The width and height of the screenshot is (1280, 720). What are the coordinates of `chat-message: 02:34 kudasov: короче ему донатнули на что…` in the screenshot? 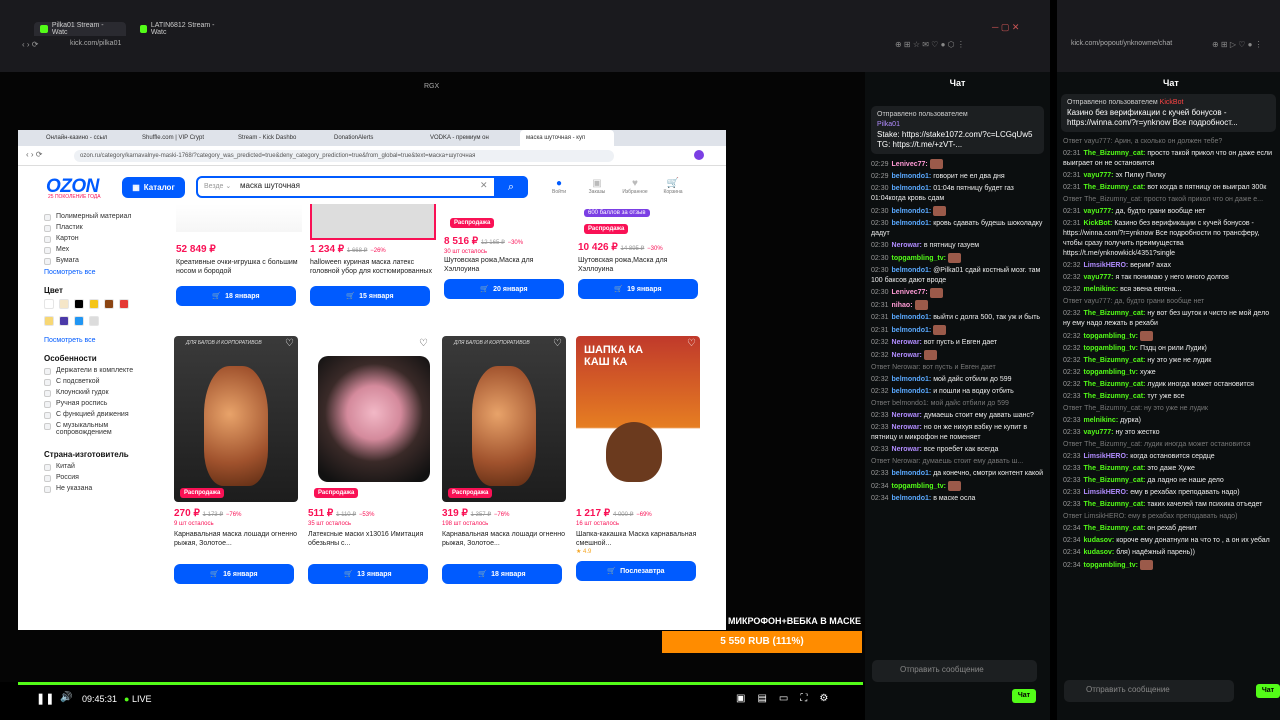 It's located at (1168, 541).